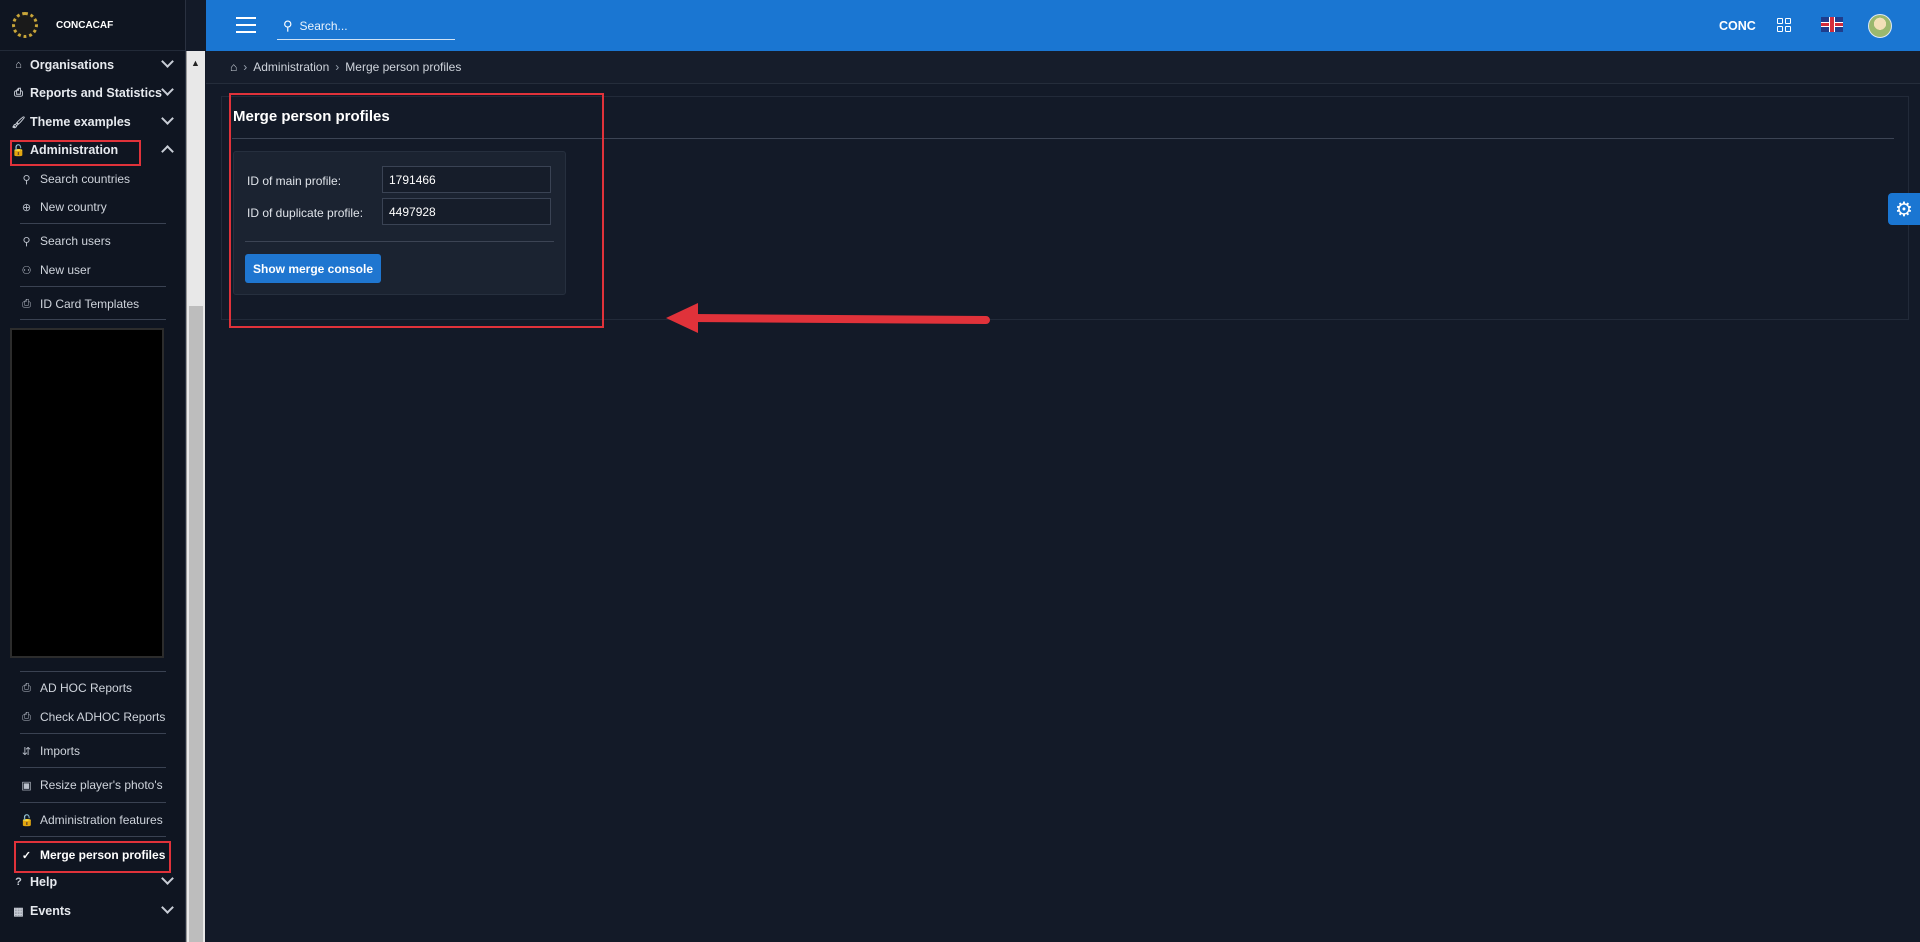  What do you see at coordinates (92, 911) in the screenshot?
I see `sidebar-item-events: ▦ Events` at bounding box center [92, 911].